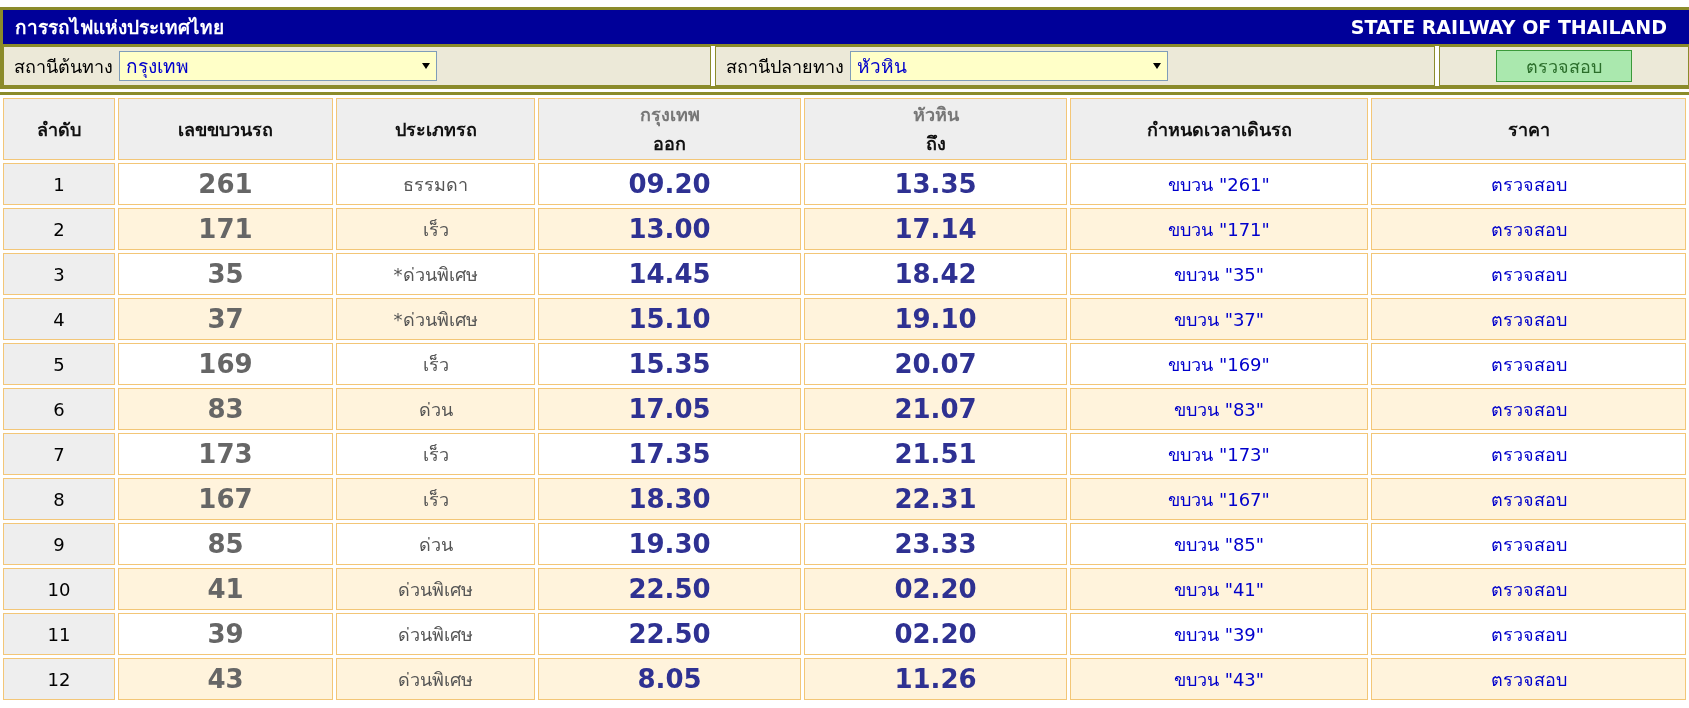 The width and height of the screenshot is (1689, 708). What do you see at coordinates (935, 184) in the screenshot?
I see `arrival-time: 13.35` at bounding box center [935, 184].